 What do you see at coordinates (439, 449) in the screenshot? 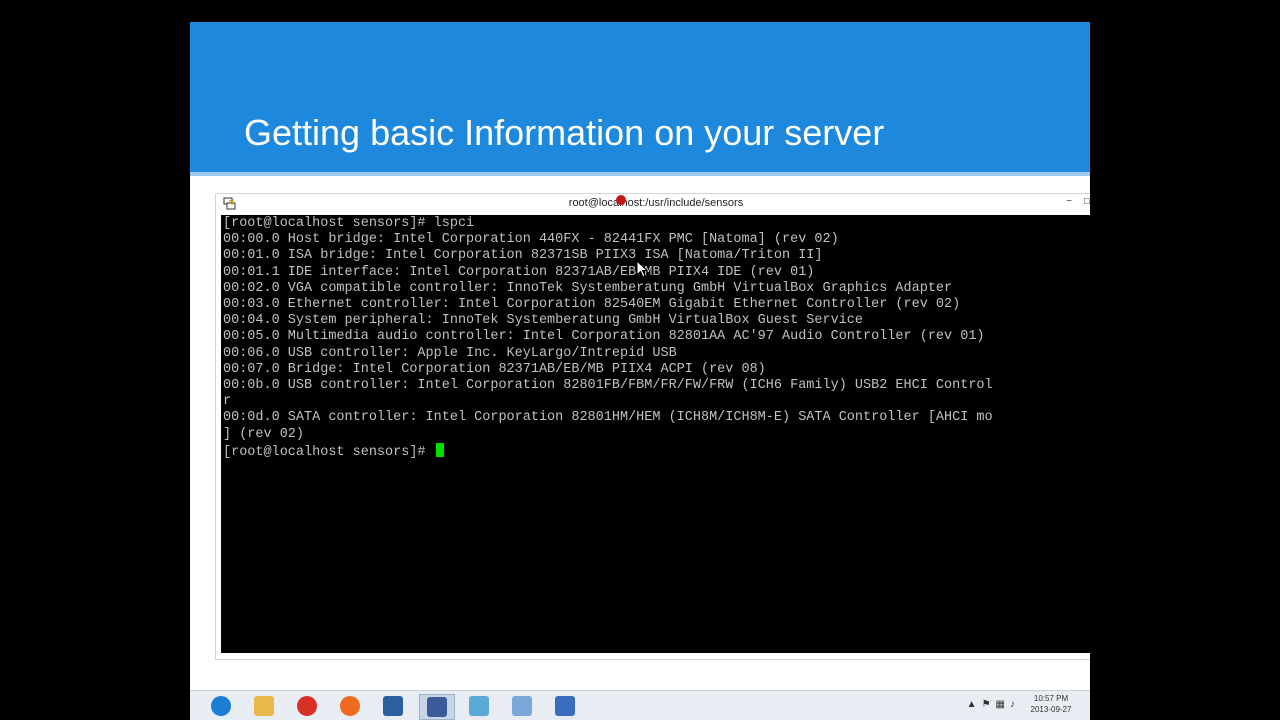
I see `text-cursor` at bounding box center [439, 449].